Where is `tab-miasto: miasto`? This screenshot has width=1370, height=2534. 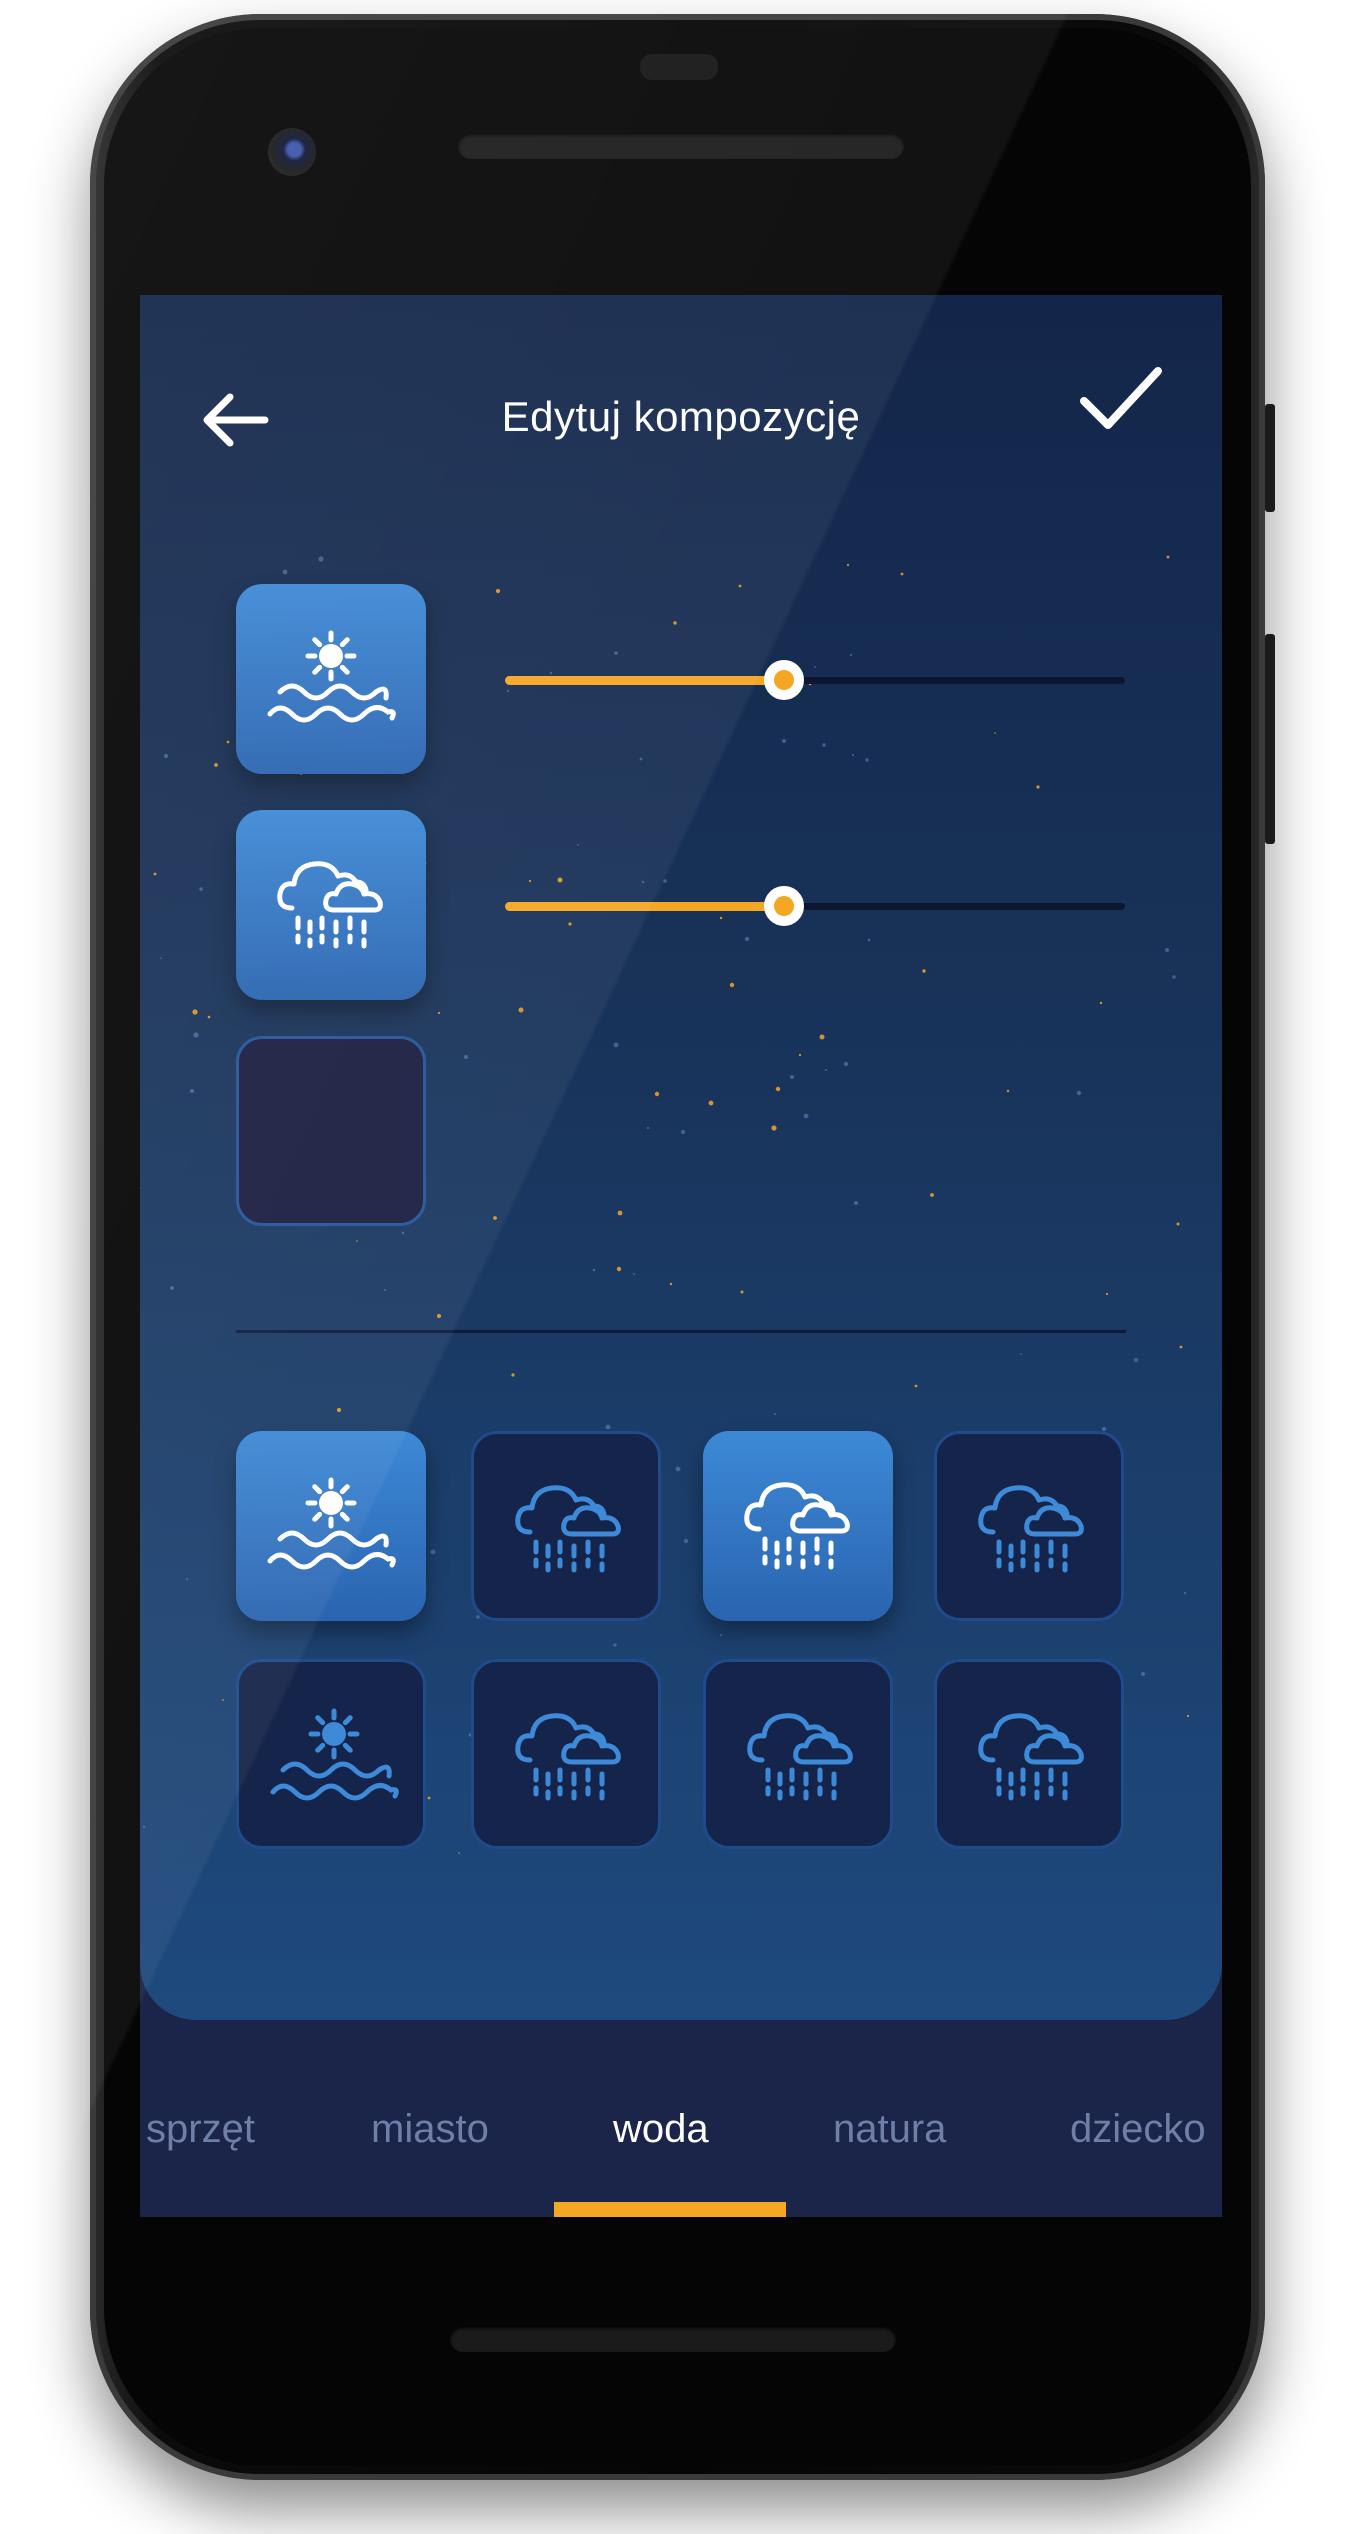 tab-miasto: miasto is located at coordinates (430, 2129).